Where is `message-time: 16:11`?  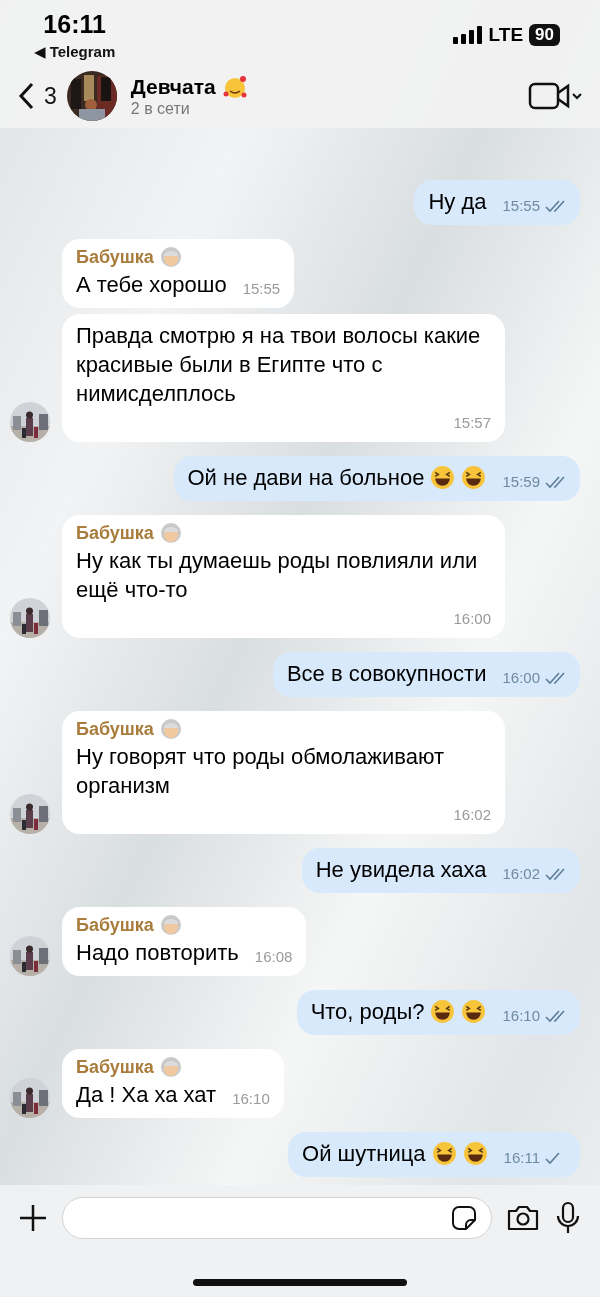
message-time: 16:11 is located at coordinates (521, 1158).